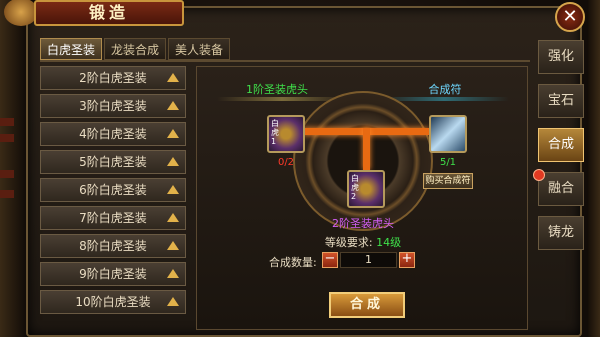  I want to click on material-slot: 白虎1, so click(286, 134).